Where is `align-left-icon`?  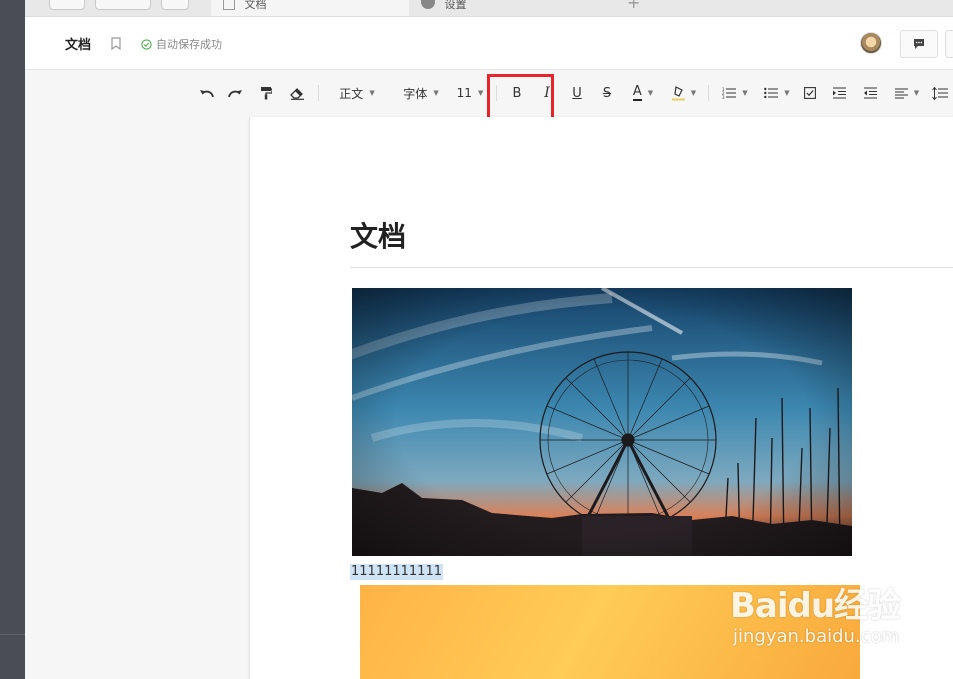
align-left-icon is located at coordinates (901, 93).